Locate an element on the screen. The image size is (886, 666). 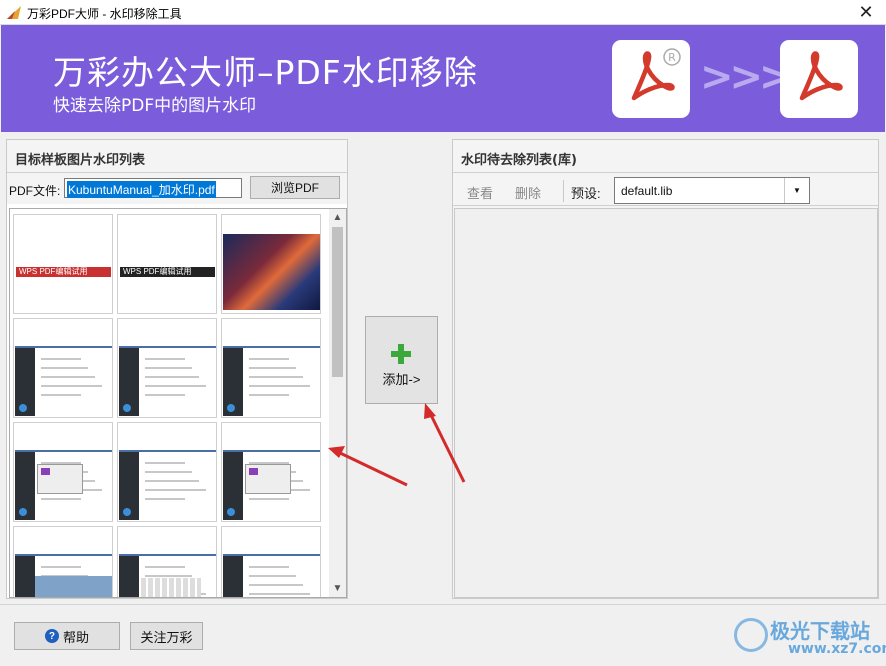
scroll-up-icon: ▲ is located at coordinates (337, 217).